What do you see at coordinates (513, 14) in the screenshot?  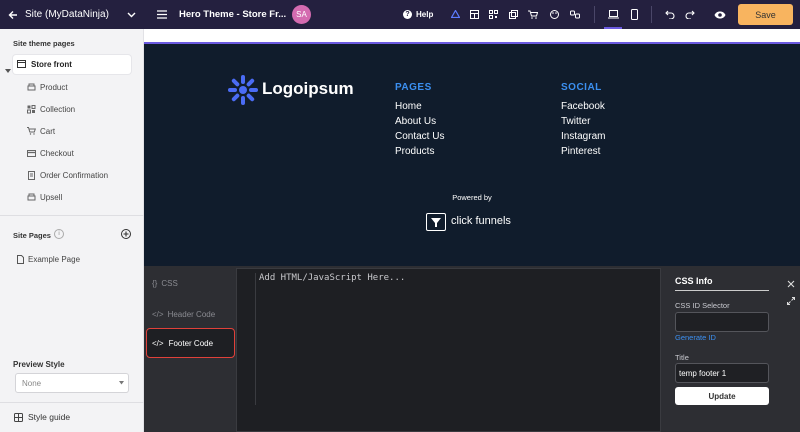 I see `copy-icon` at bounding box center [513, 14].